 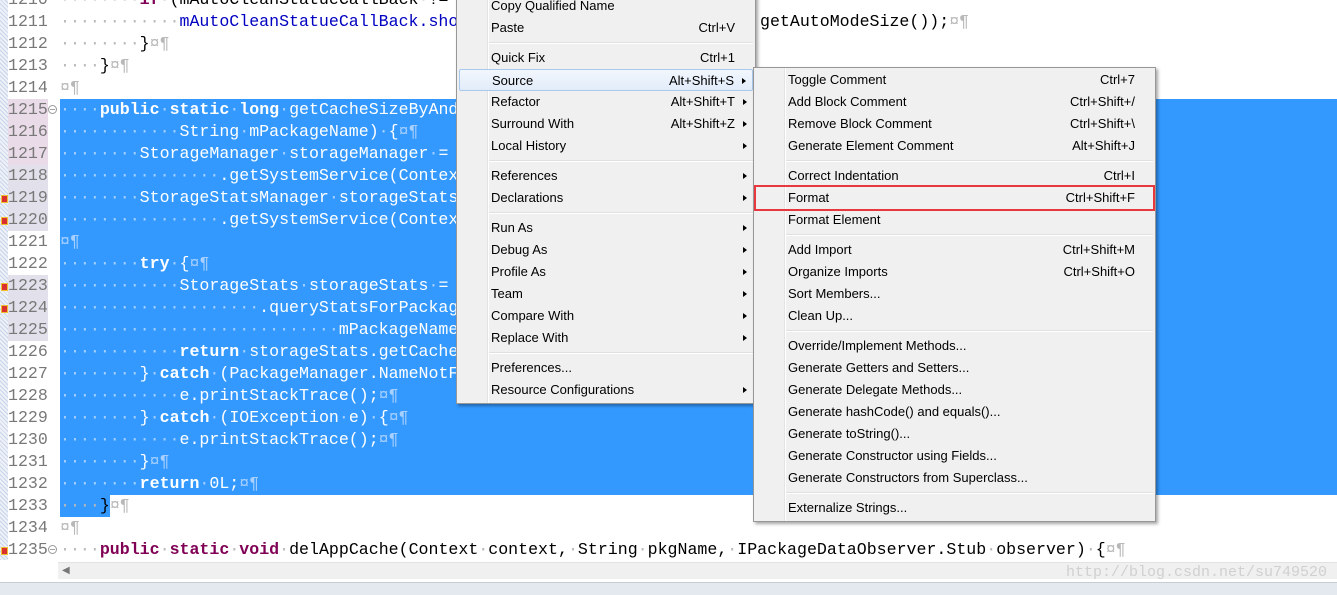 What do you see at coordinates (28, 5) in the screenshot?
I see `line-number: 1210` at bounding box center [28, 5].